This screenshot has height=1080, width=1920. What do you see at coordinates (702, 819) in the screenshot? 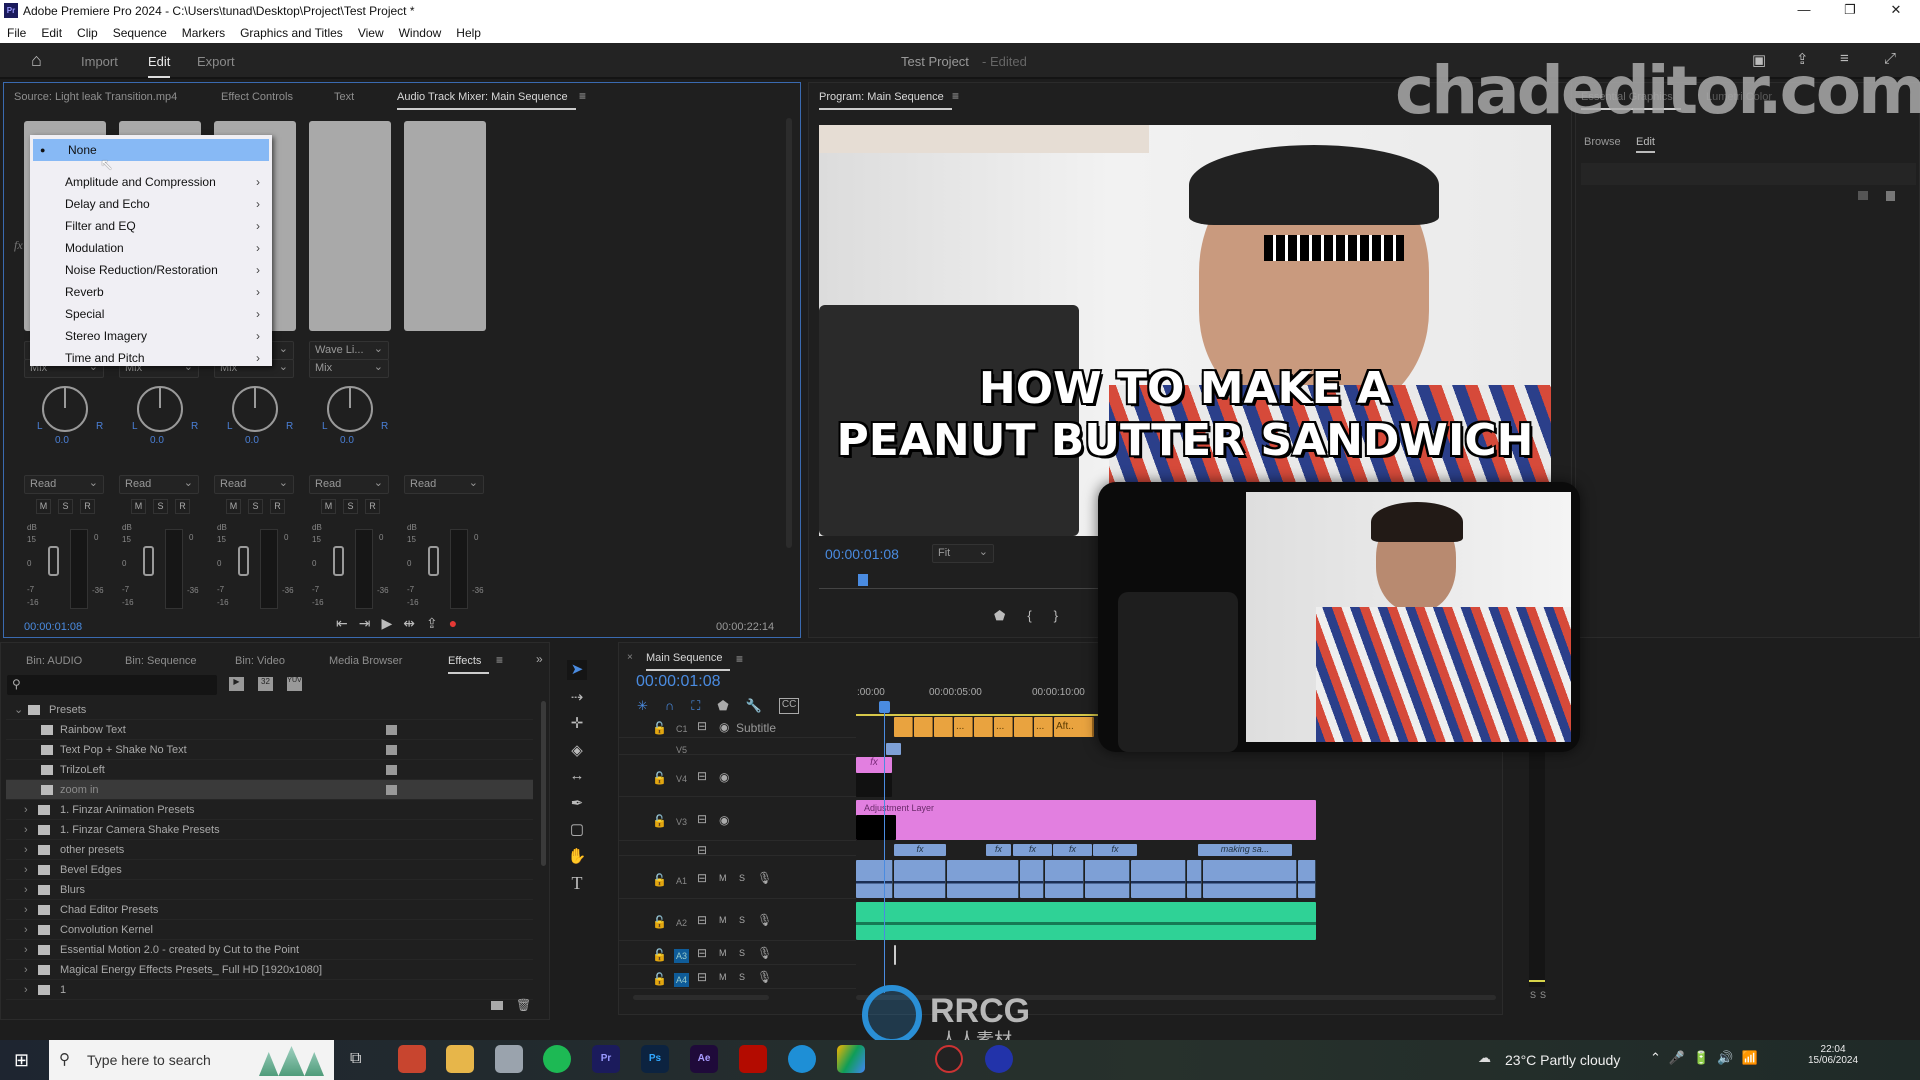
I see `toggle-sync-icon: ⊟` at bounding box center [702, 819].